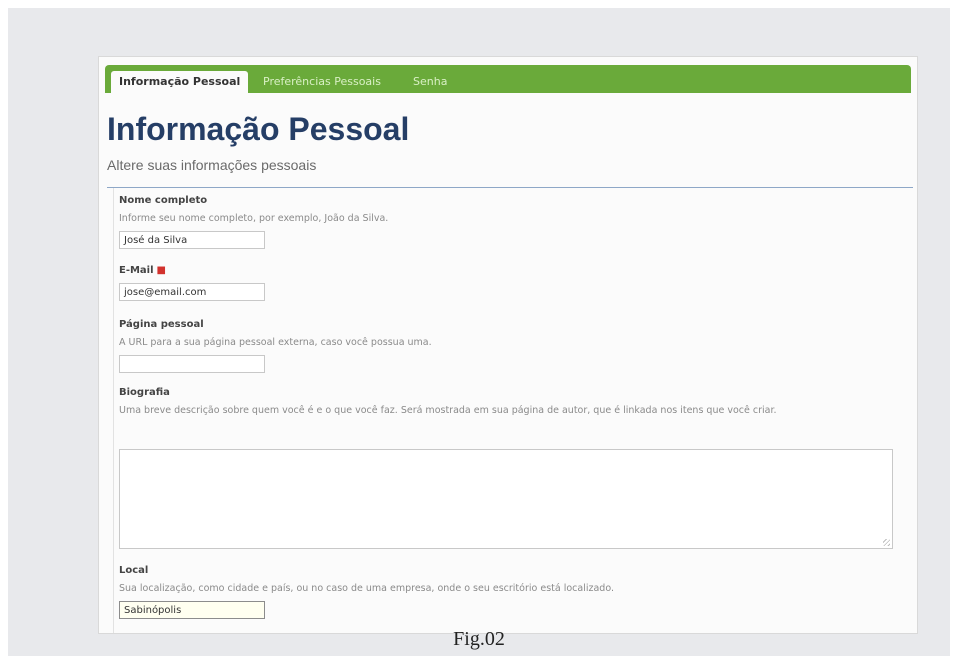 This screenshot has width=958, height=656. I want to click on page-title: Informação Pessoal, so click(258, 129).